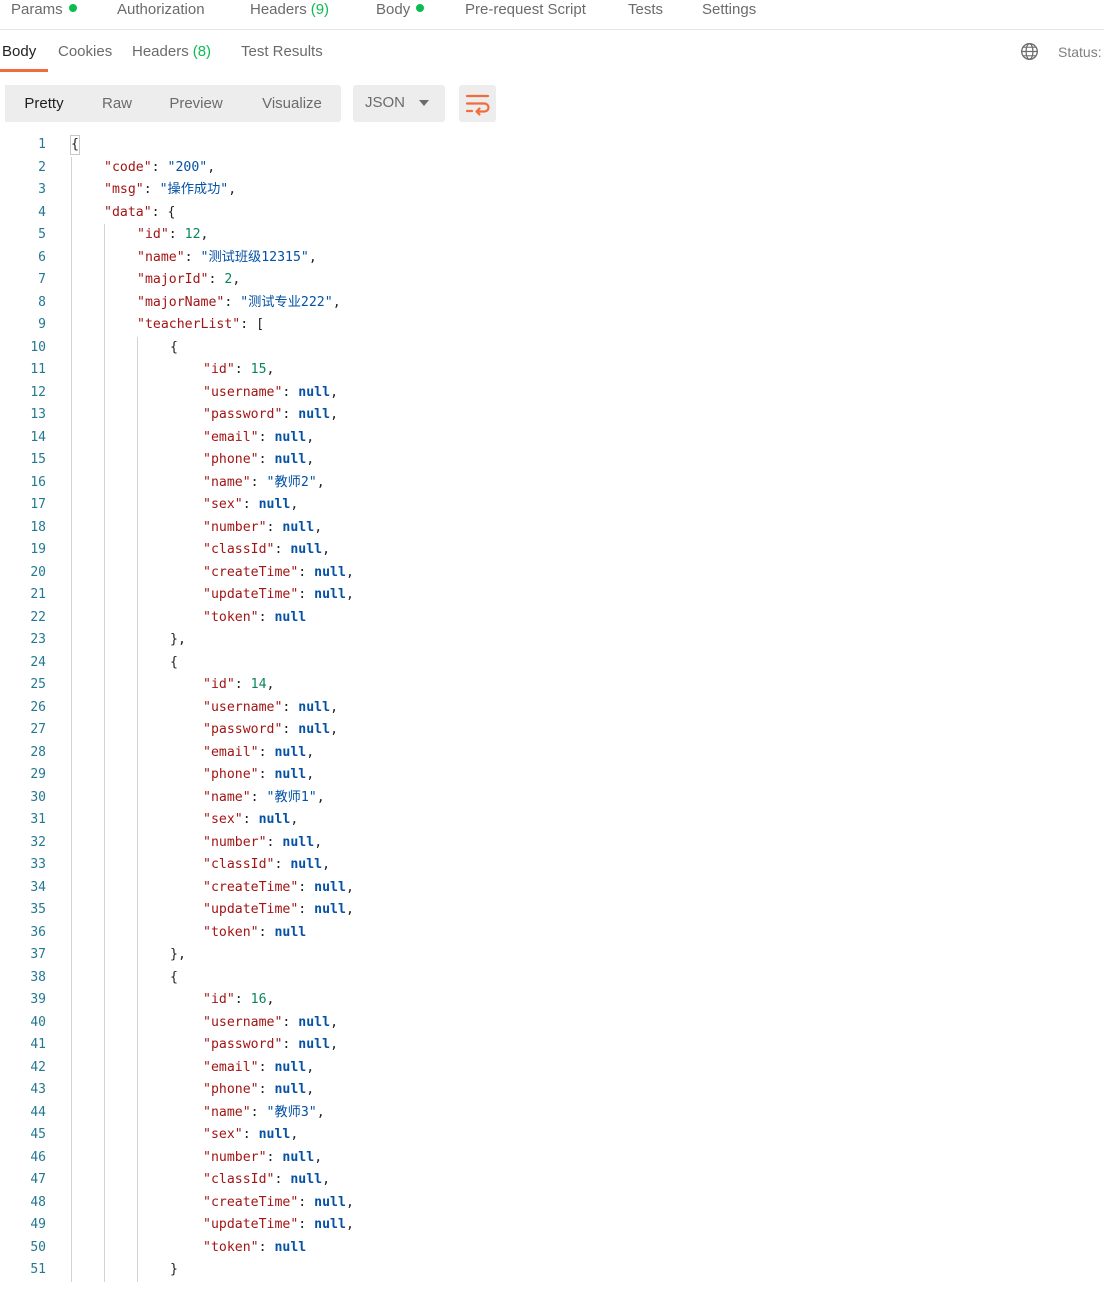 The image size is (1104, 1290). Describe the element at coordinates (271, 707) in the screenshot. I see `code-text: "username": null,` at that location.